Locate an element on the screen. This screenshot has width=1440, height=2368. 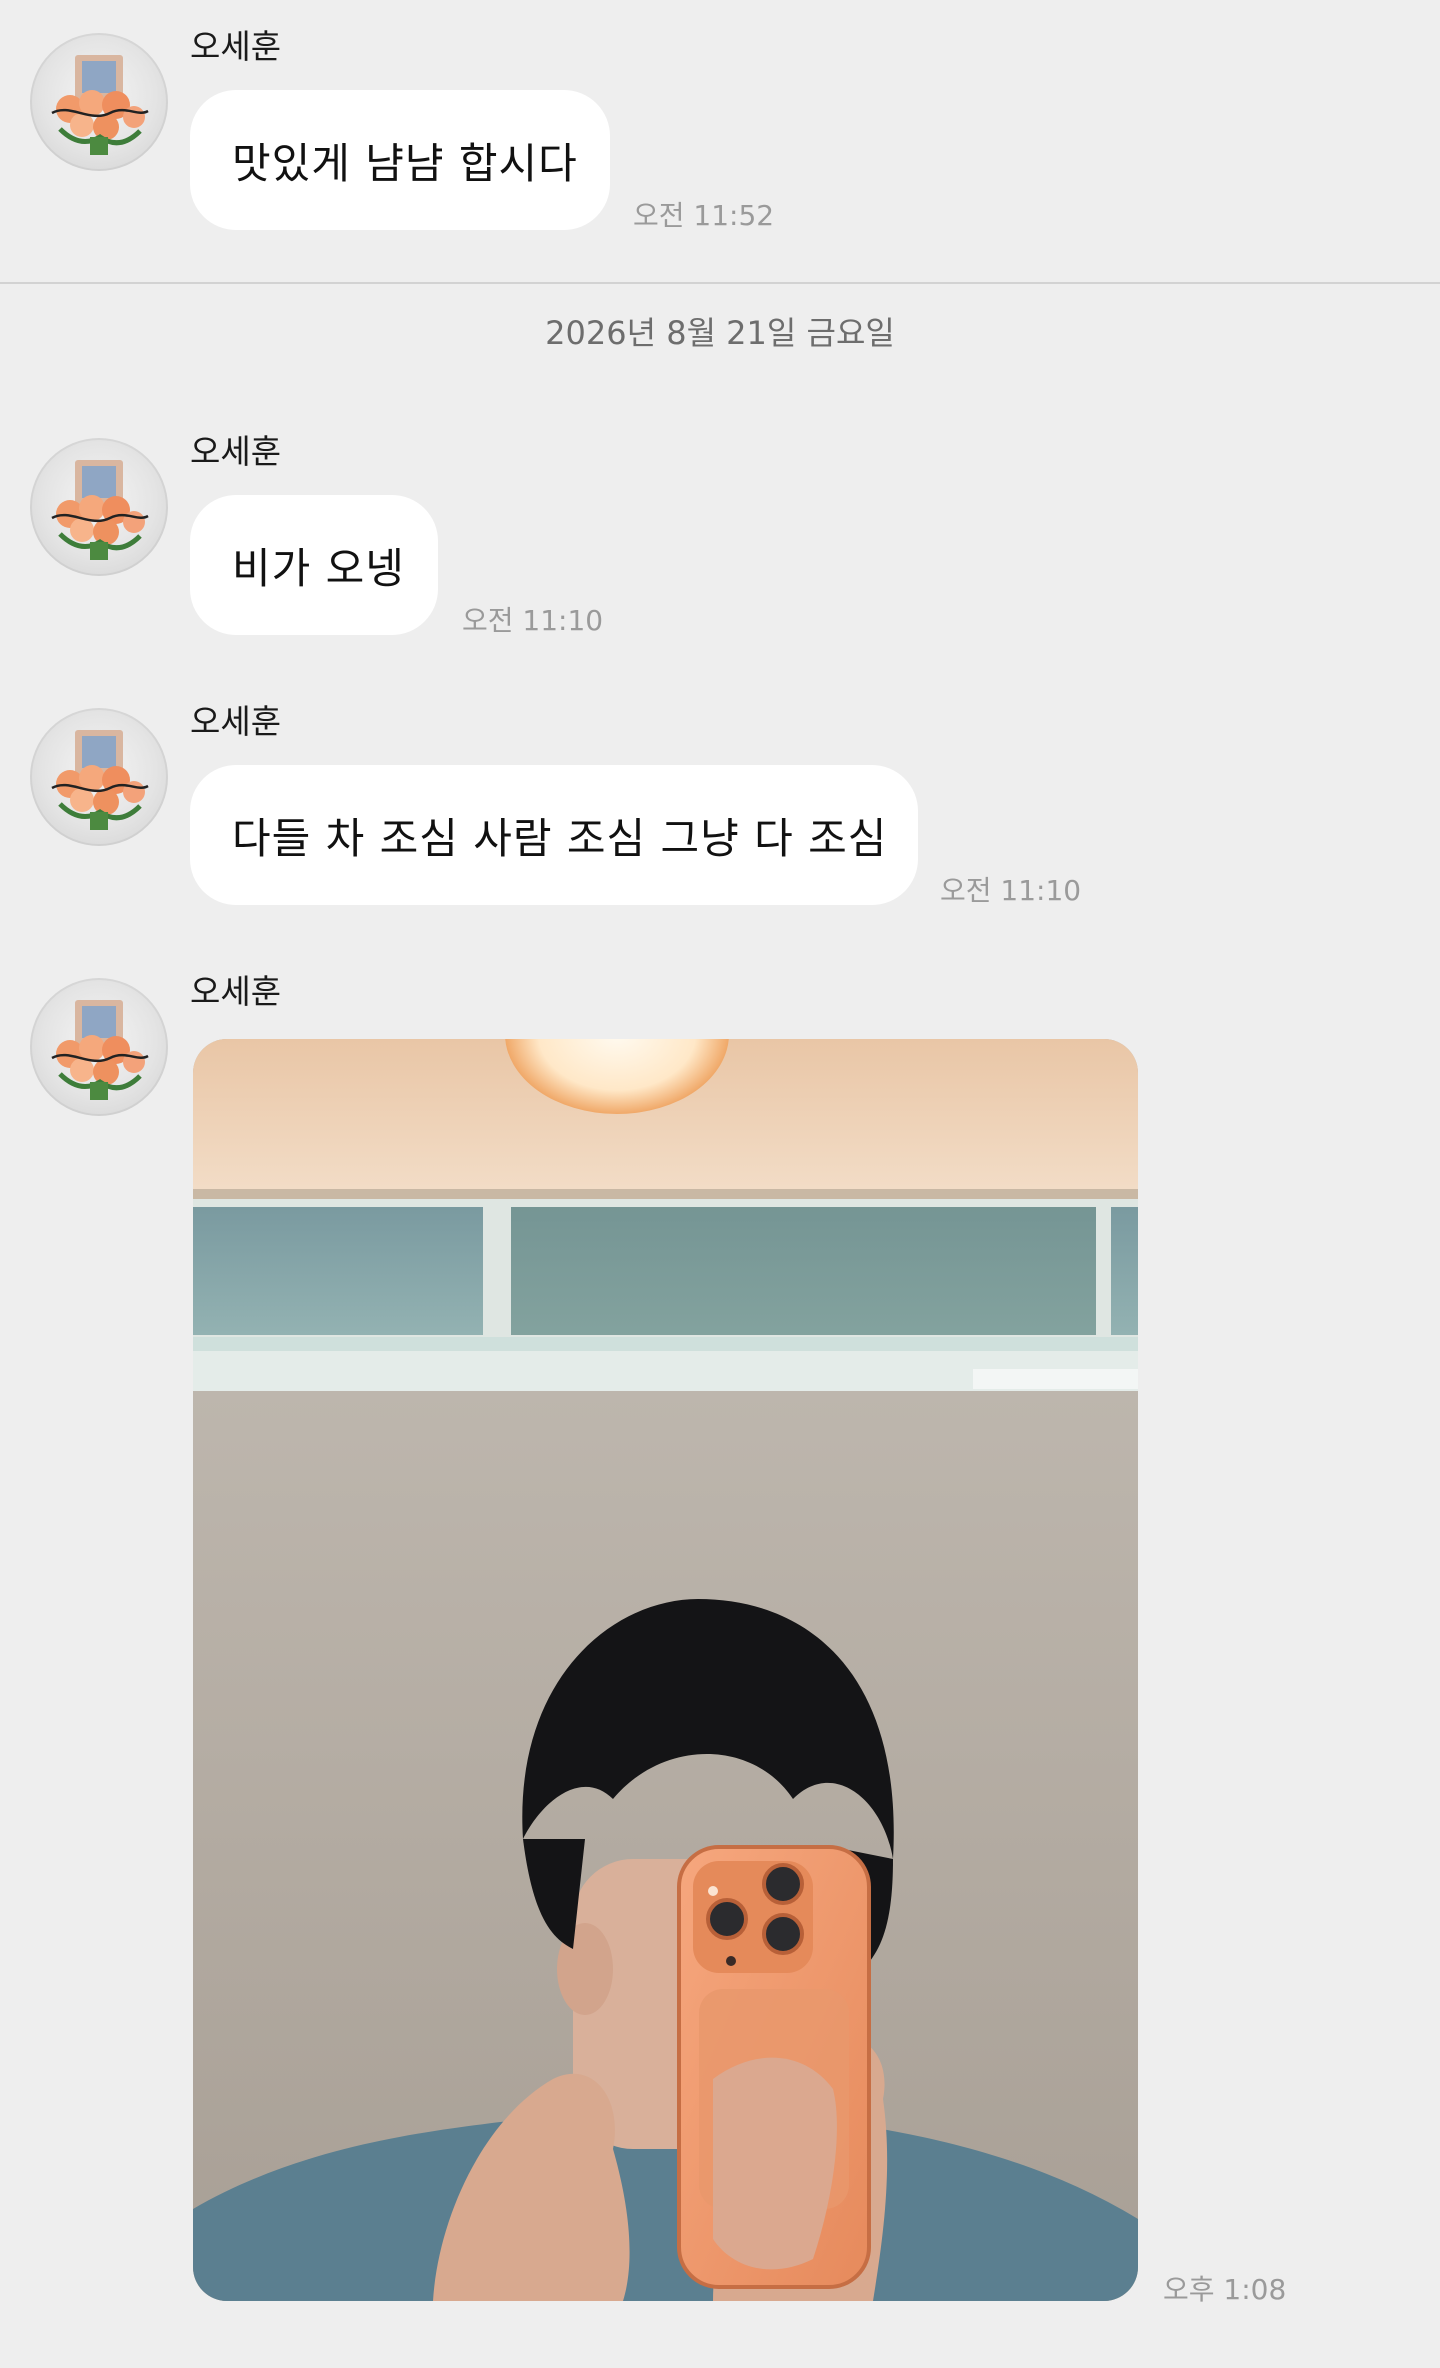
message-time: 오후 1:08 is located at coordinates (1225, 2289).